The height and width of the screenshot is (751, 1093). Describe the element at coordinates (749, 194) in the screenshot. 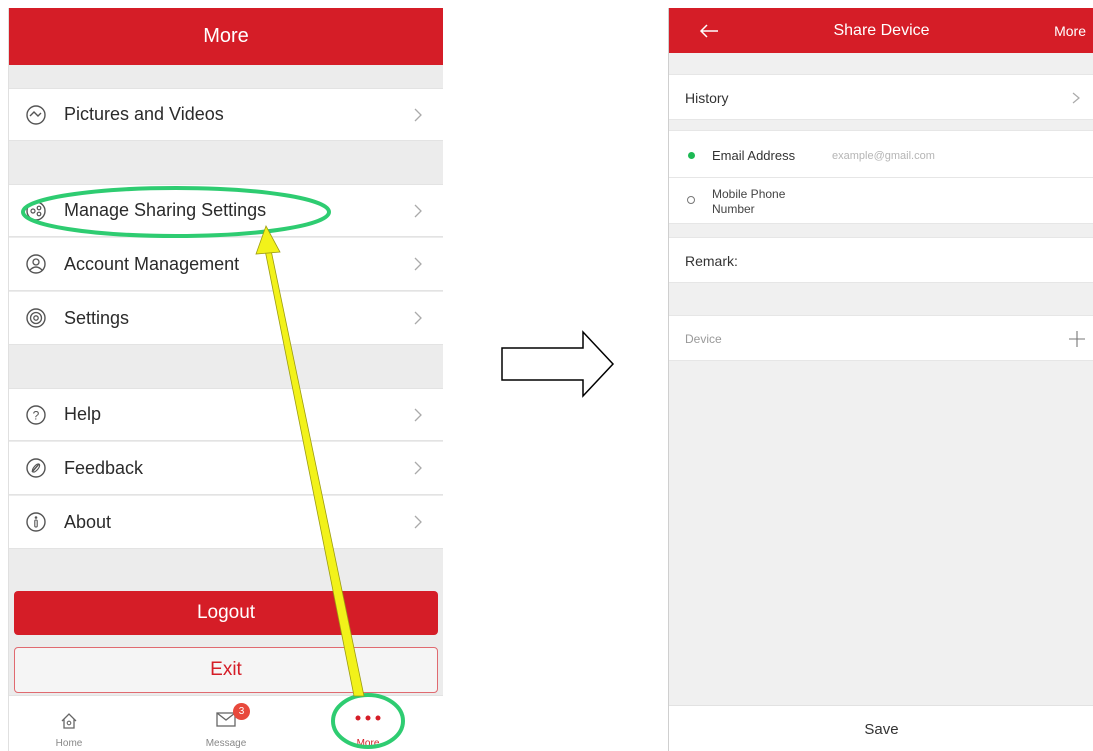

I see `phone-label-line1: Mobile Phone` at that location.